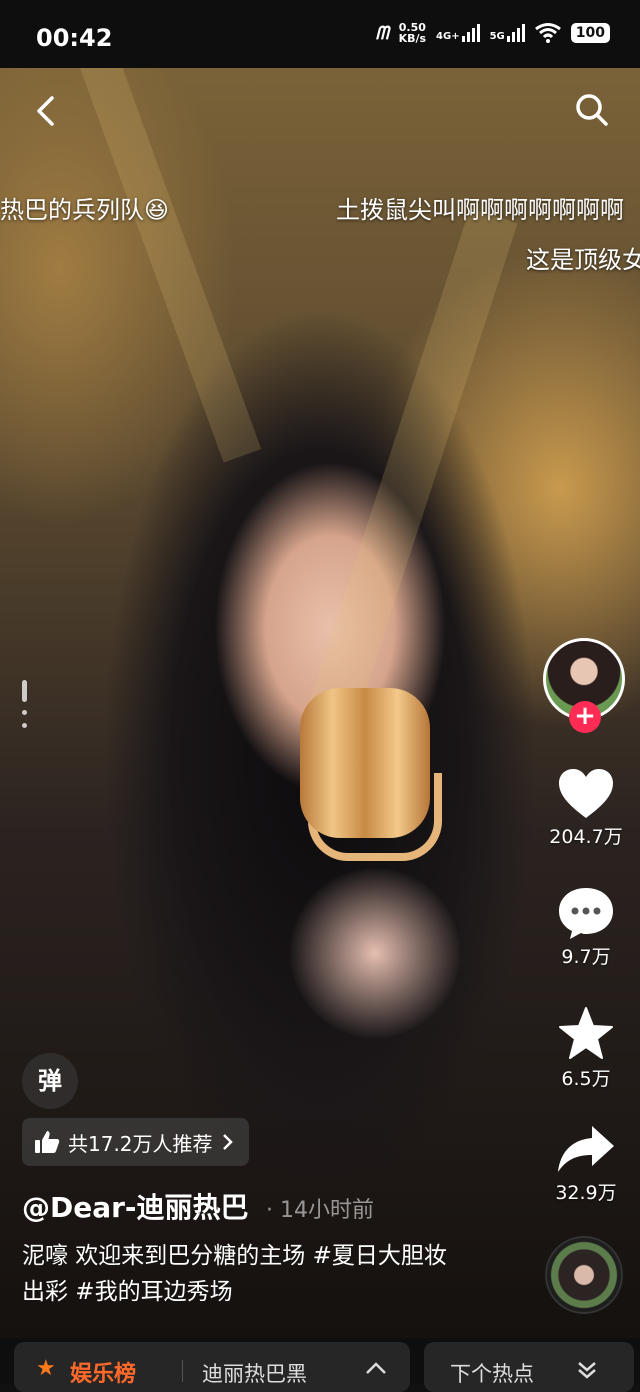 This screenshot has width=640, height=1392. What do you see at coordinates (182, 1371) in the screenshot?
I see `divider` at bounding box center [182, 1371].